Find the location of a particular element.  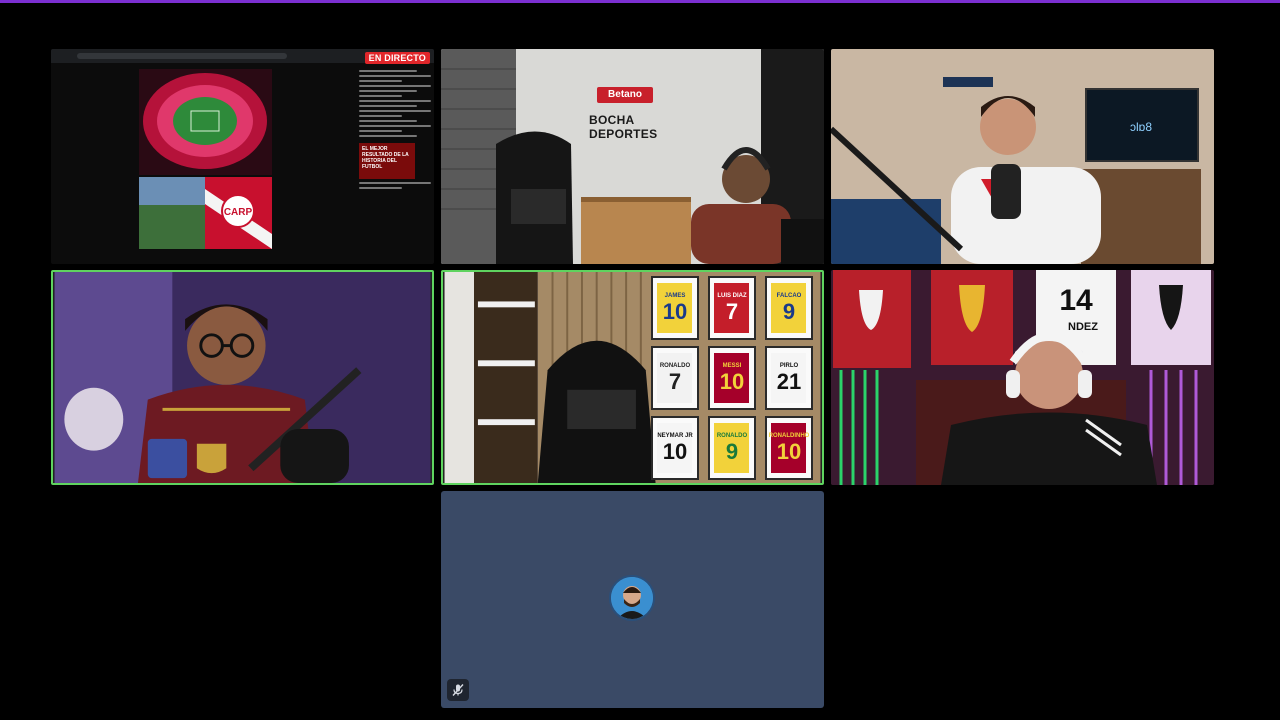

studio-video is located at coordinates (632, 156).